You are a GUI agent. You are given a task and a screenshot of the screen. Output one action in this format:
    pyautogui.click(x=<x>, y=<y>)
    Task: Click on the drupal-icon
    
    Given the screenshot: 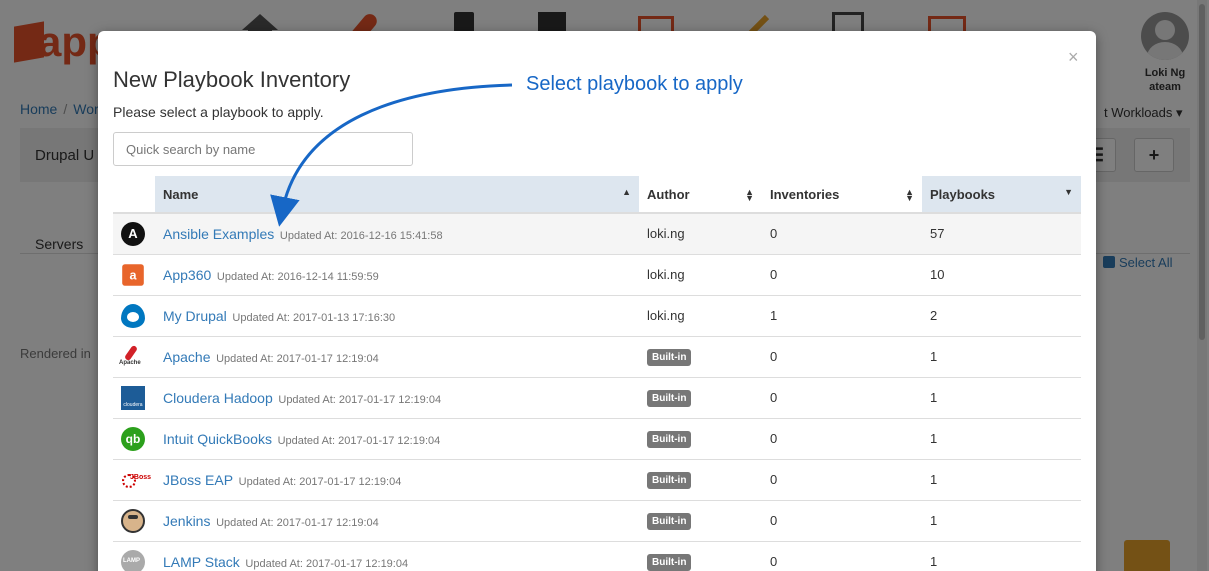 What is the action you would take?
    pyautogui.click(x=133, y=315)
    